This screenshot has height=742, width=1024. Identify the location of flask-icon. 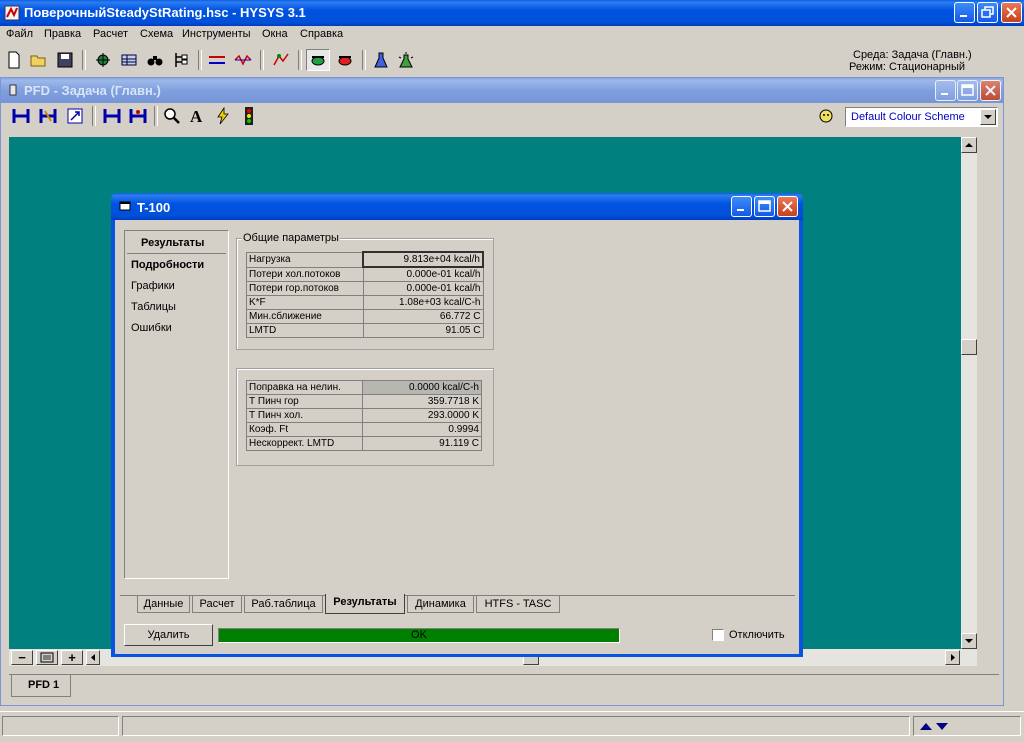
(381, 60).